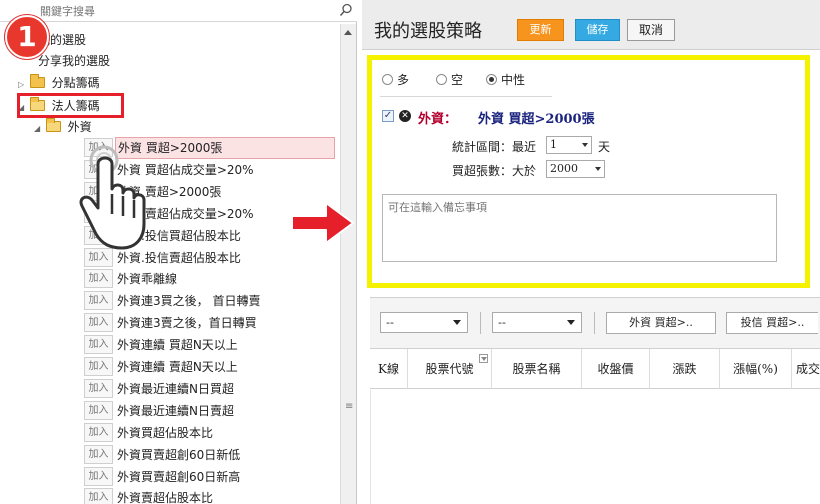 This screenshot has height=504, width=820. Describe the element at coordinates (189, 301) in the screenshot. I see `strategy-label: 外資連3買之後， 首日轉賣` at that location.